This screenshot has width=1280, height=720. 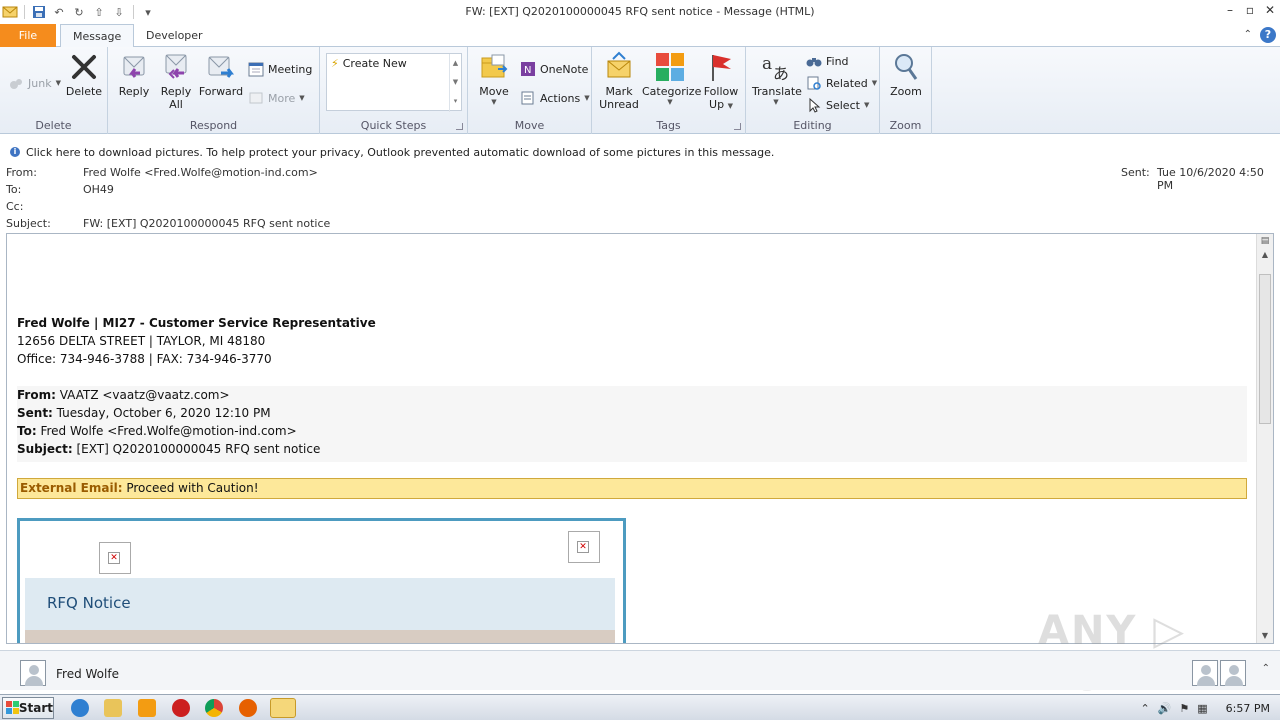 I want to click on reply-all-button: Reply All, so click(x=176, y=81).